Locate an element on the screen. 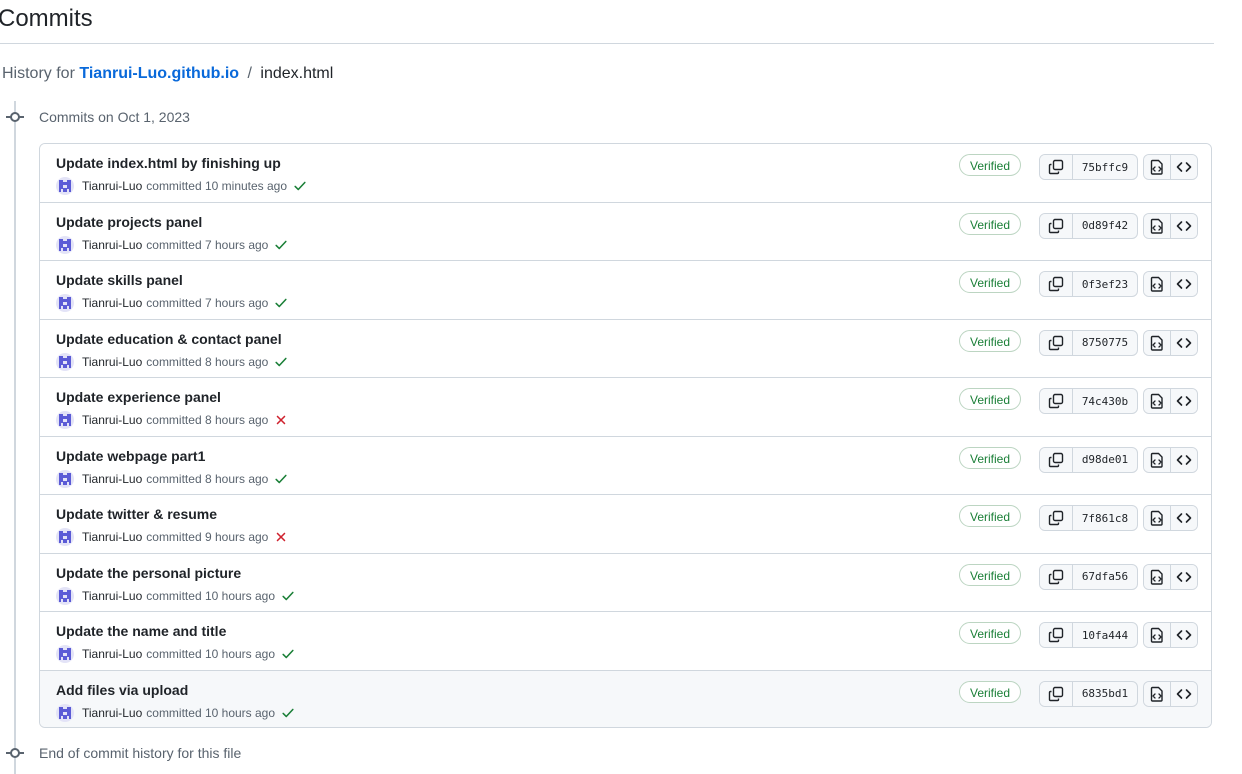 Image resolution: width=1242 pixels, height=774 pixels. commit-message: Update experience panel is located at coordinates (138, 397).